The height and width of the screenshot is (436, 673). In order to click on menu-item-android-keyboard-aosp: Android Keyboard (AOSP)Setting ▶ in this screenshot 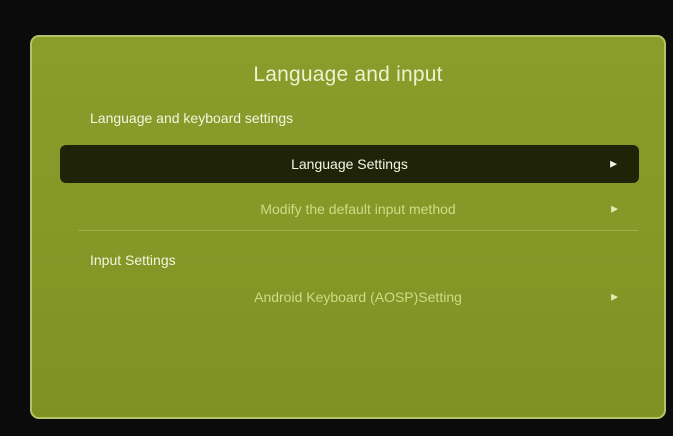, I will do `click(358, 297)`.